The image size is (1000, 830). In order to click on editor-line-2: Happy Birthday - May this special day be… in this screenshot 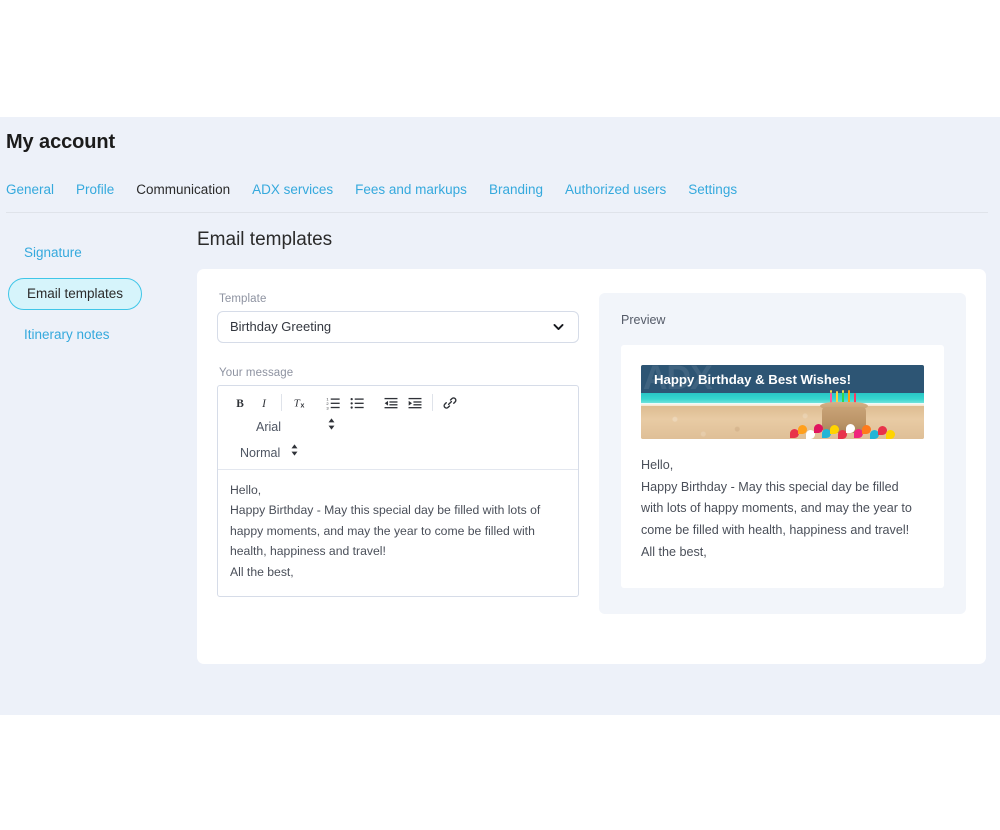, I will do `click(385, 531)`.